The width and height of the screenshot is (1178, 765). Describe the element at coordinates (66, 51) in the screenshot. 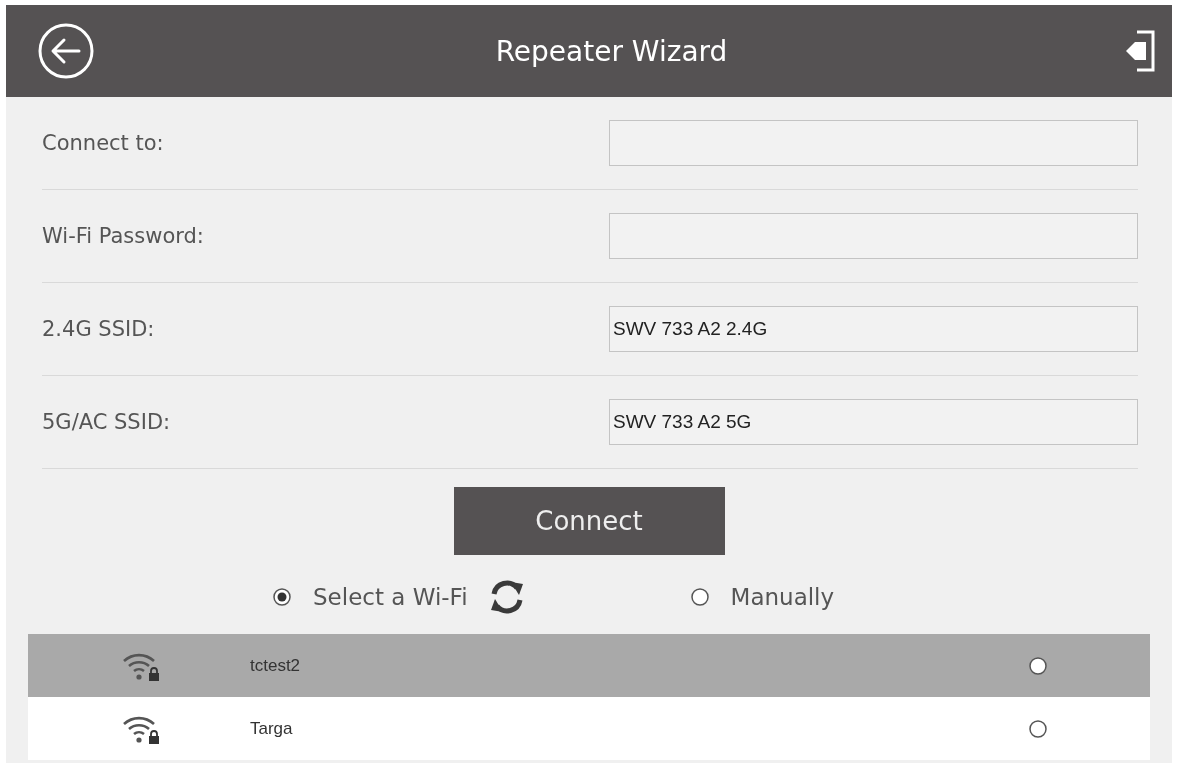

I see `back-icon` at that location.